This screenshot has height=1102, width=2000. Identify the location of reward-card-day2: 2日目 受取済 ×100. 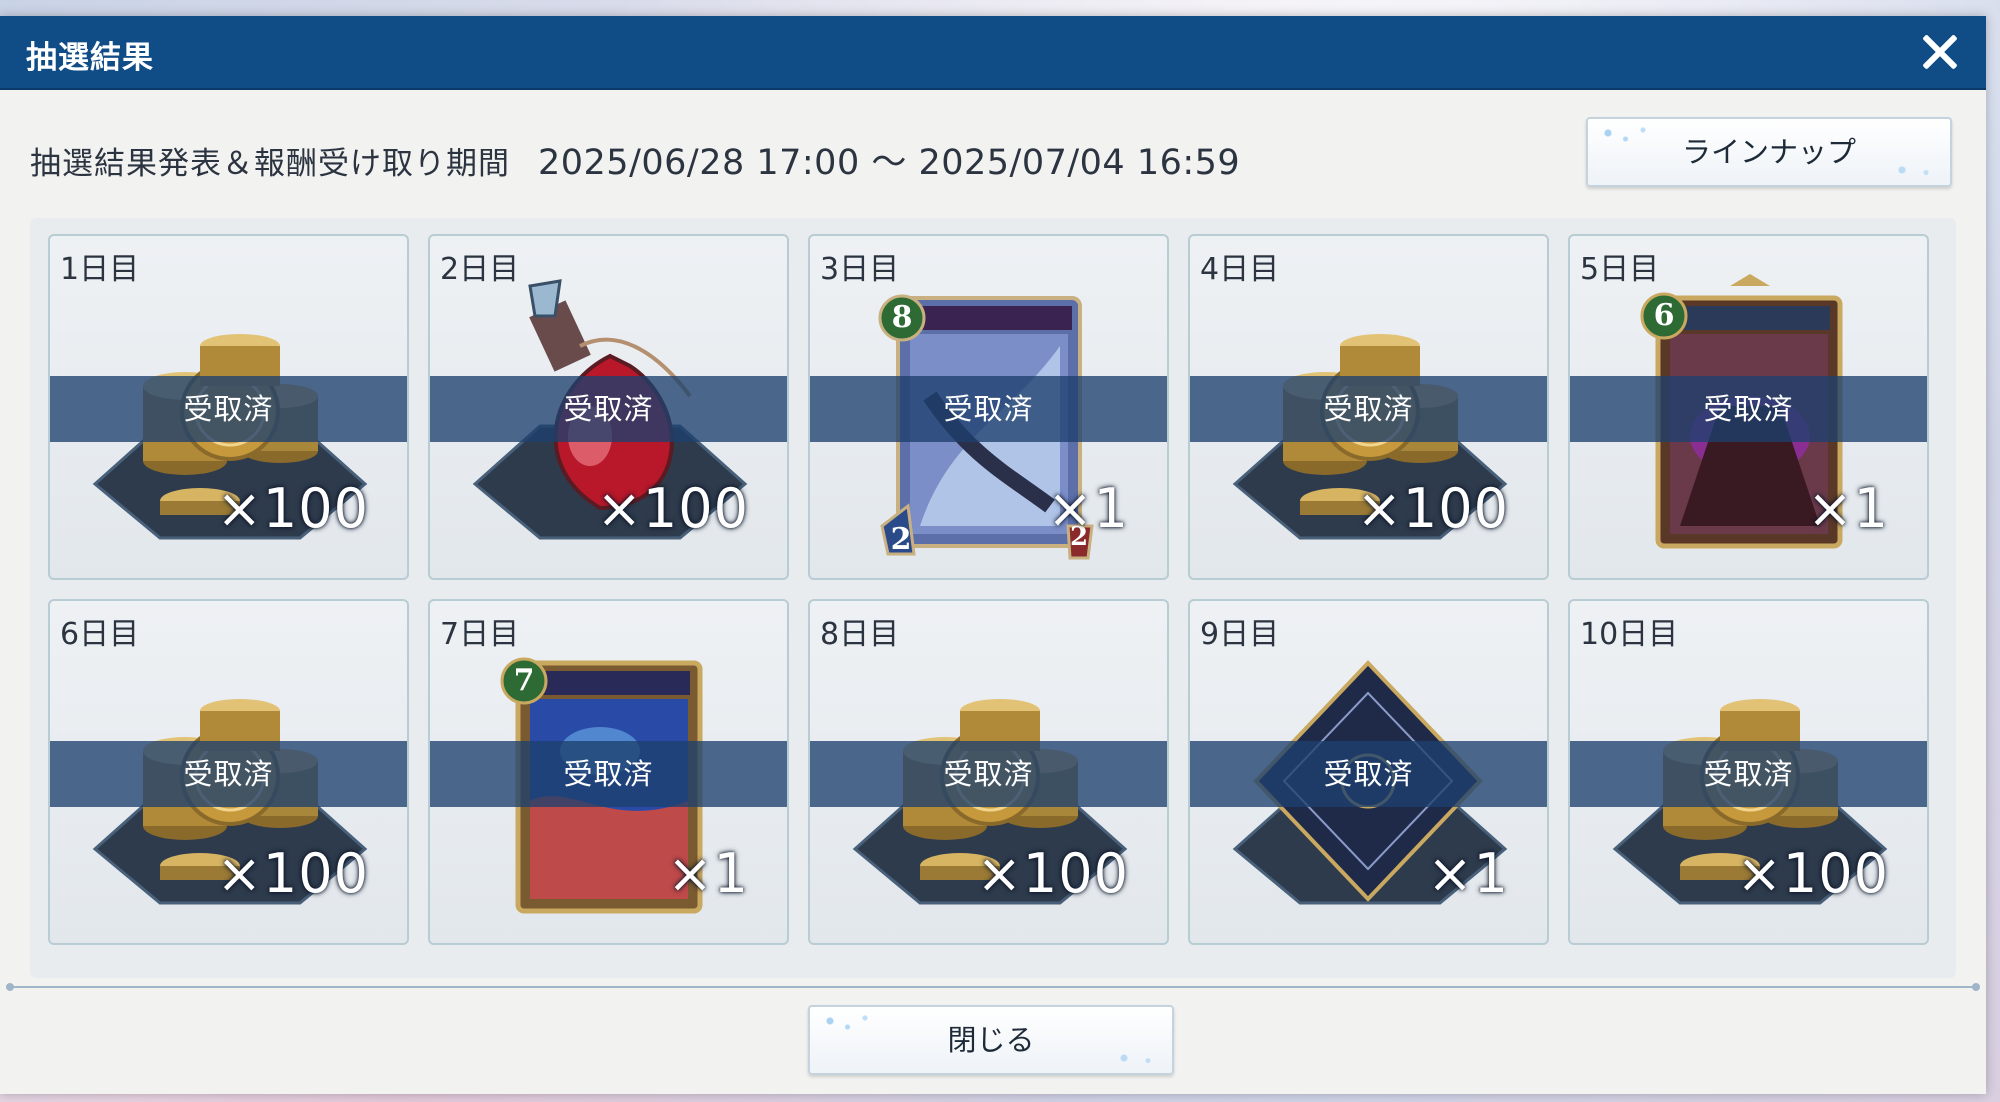
(608, 407).